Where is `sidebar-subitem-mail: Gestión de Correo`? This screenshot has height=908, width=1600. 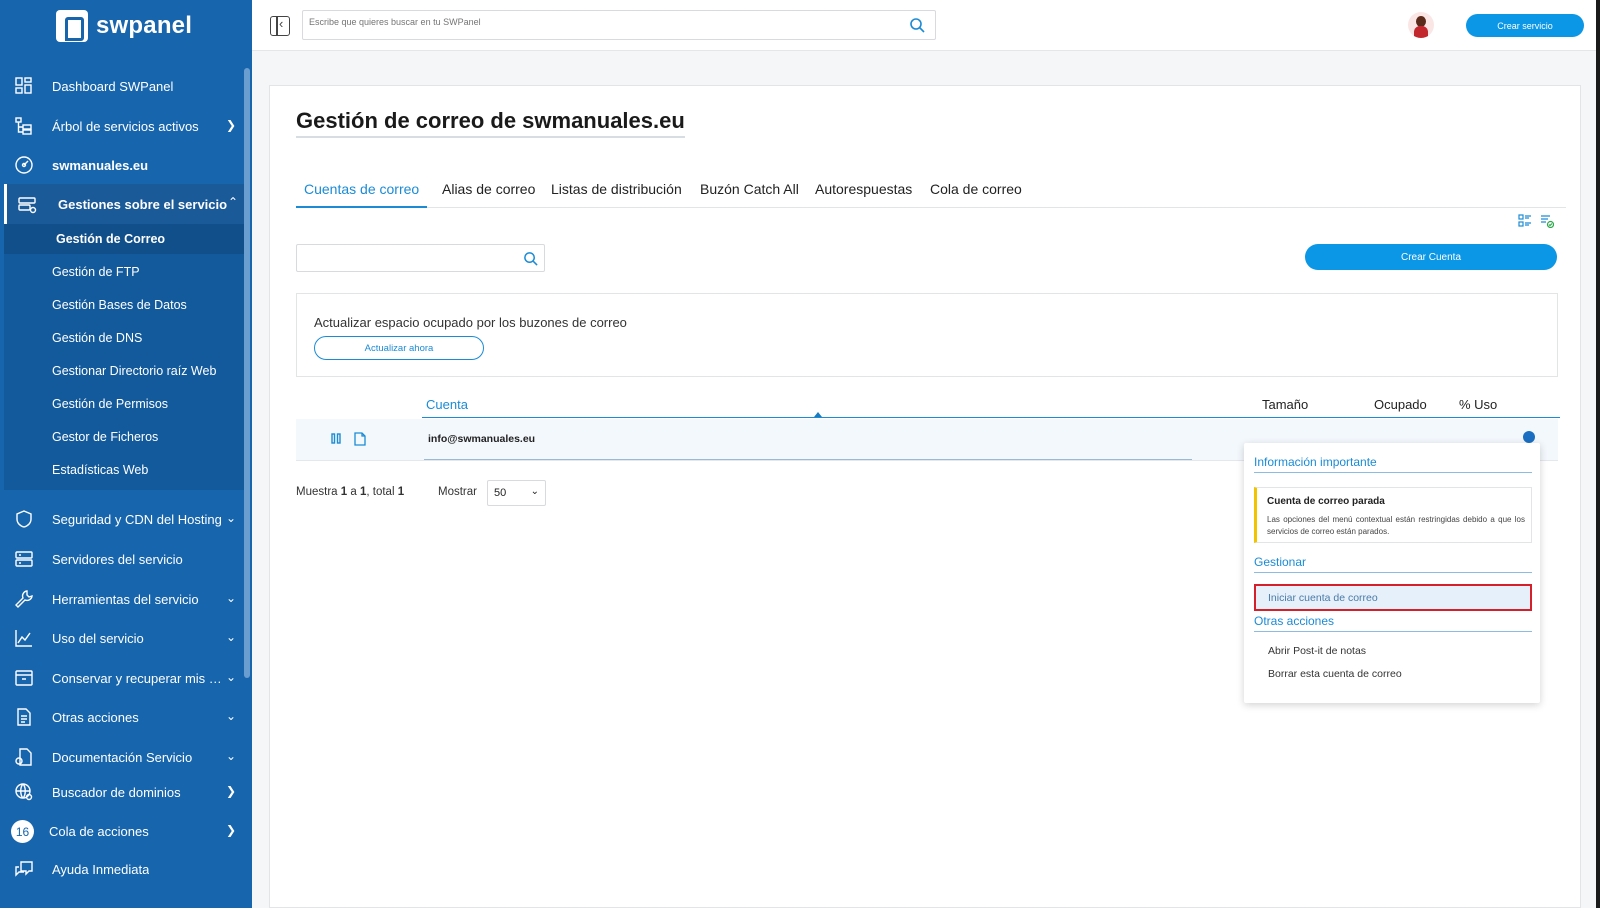
sidebar-subitem-mail: Gestión de Correo is located at coordinates (124, 239).